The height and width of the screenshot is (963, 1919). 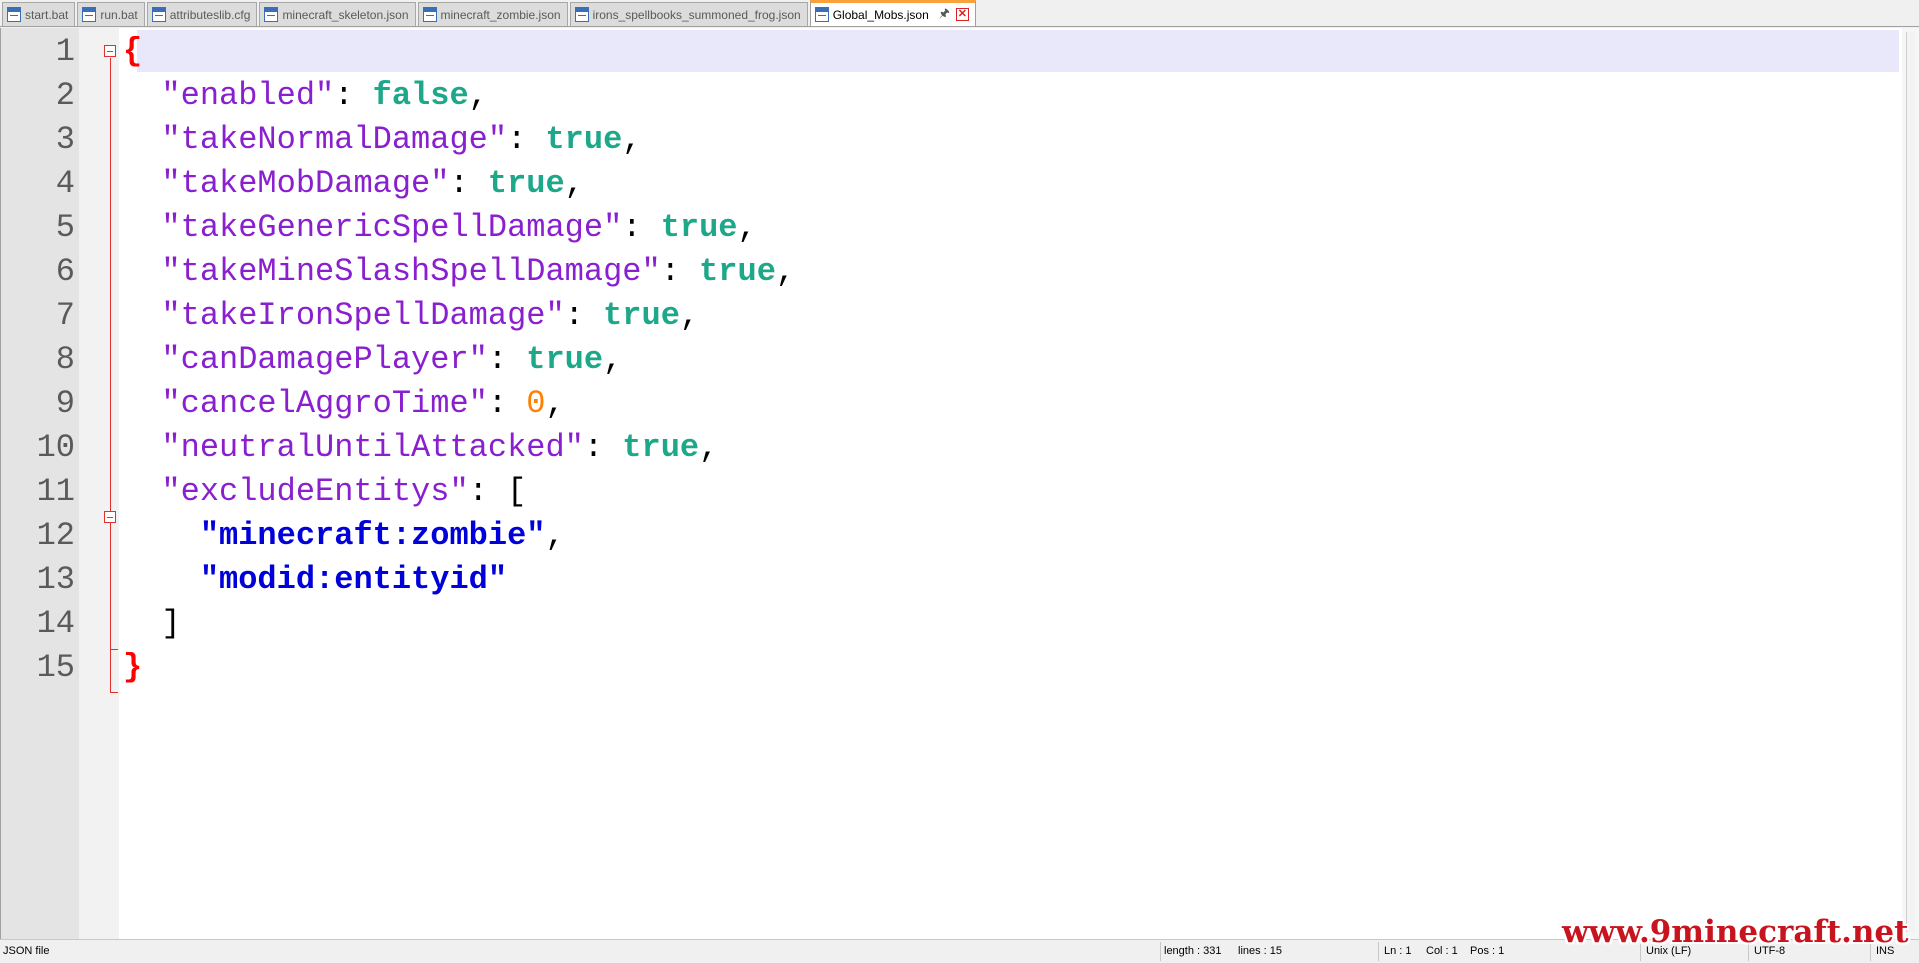 What do you see at coordinates (1398, 951) in the screenshot?
I see `status-ln: Ln : 1` at bounding box center [1398, 951].